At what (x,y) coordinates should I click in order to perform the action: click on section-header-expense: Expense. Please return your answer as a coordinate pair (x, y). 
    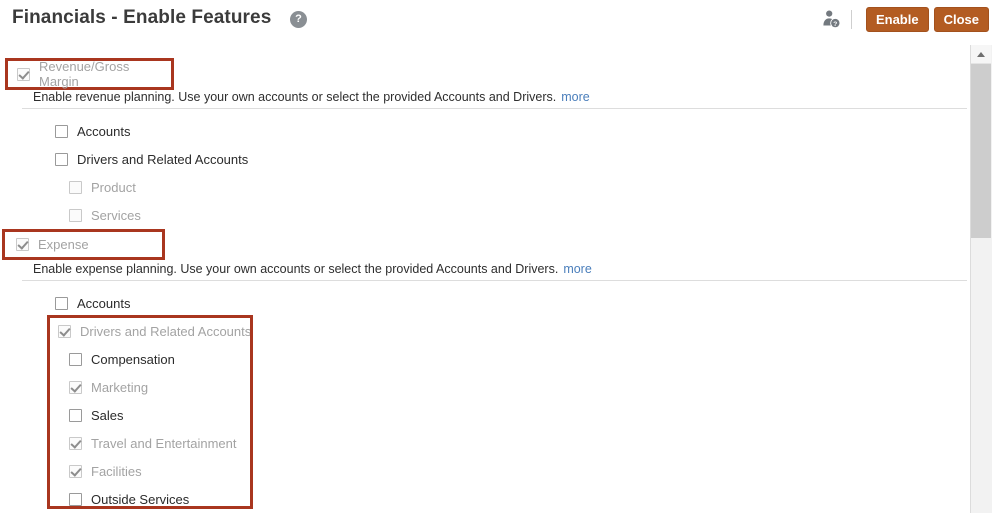
    Looking at the image, I should click on (83, 244).